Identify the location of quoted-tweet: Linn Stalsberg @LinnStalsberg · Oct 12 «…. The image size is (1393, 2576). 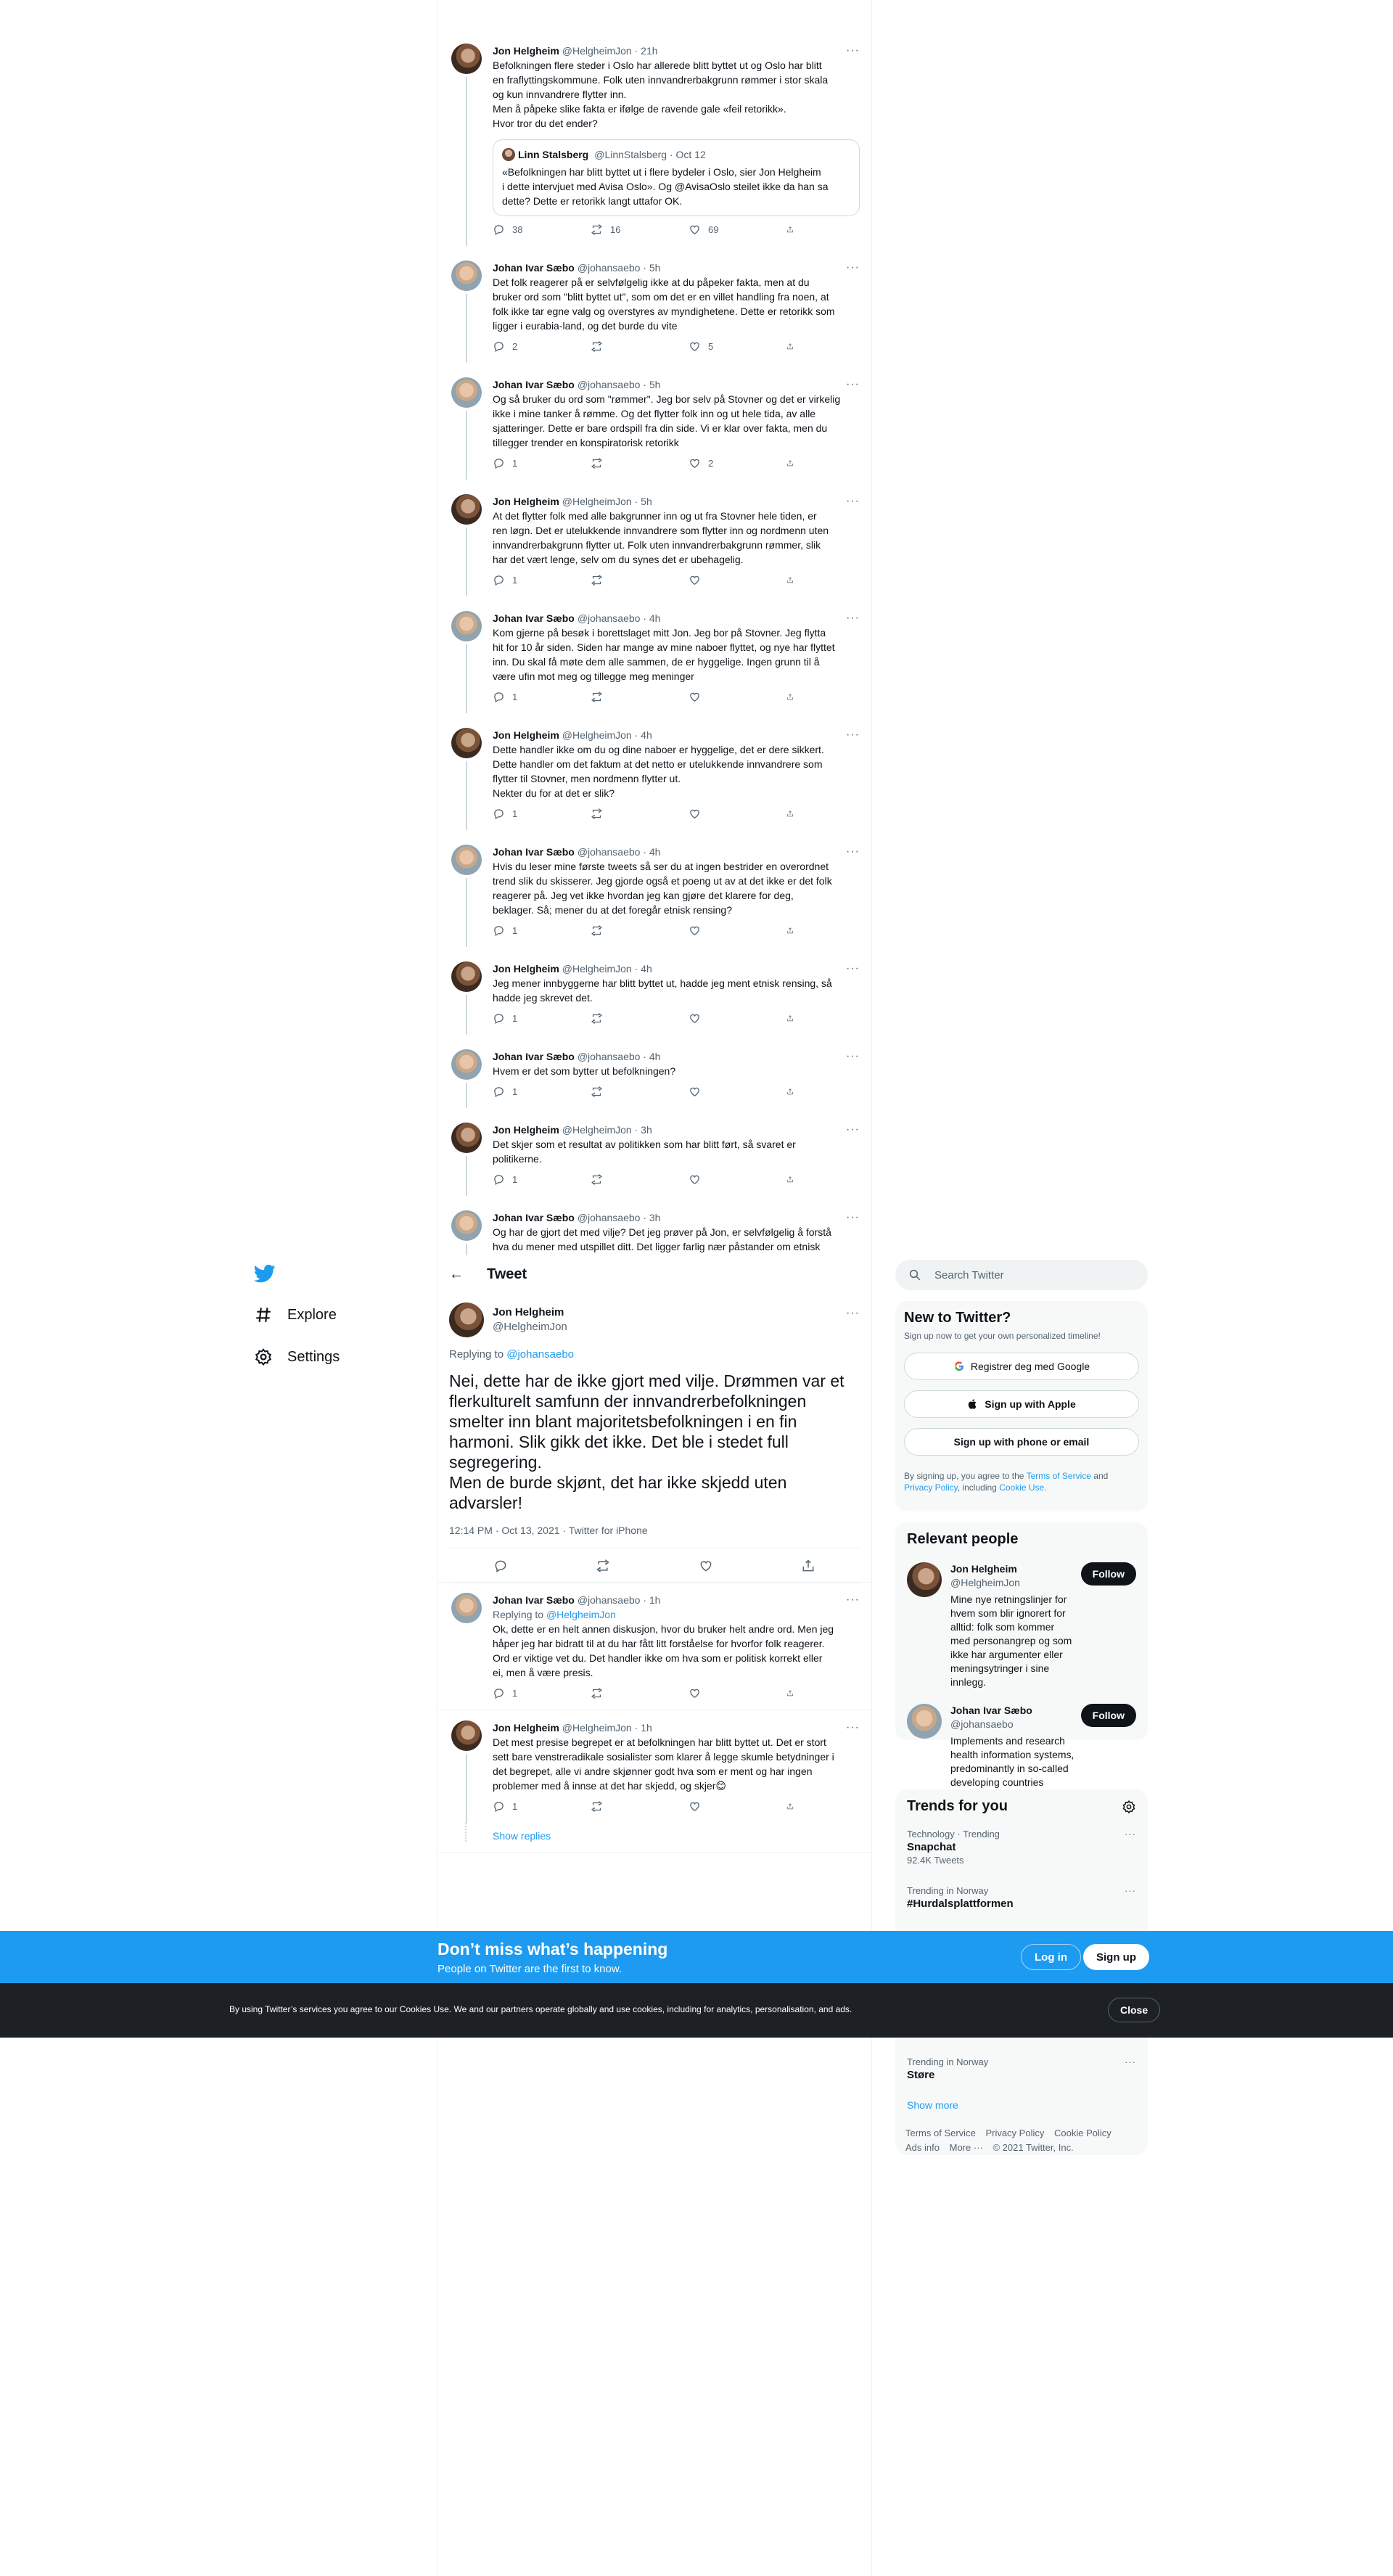
(676, 177).